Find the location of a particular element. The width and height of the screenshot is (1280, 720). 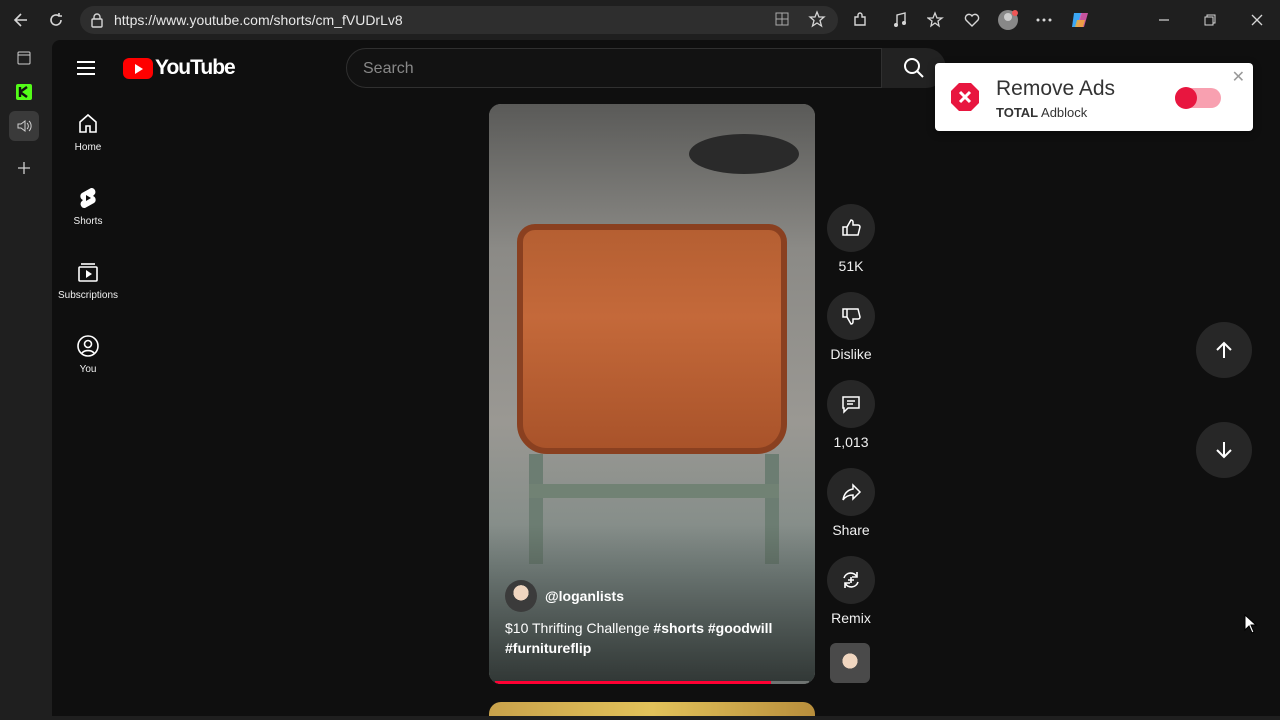

remix-button is located at coordinates (851, 580).